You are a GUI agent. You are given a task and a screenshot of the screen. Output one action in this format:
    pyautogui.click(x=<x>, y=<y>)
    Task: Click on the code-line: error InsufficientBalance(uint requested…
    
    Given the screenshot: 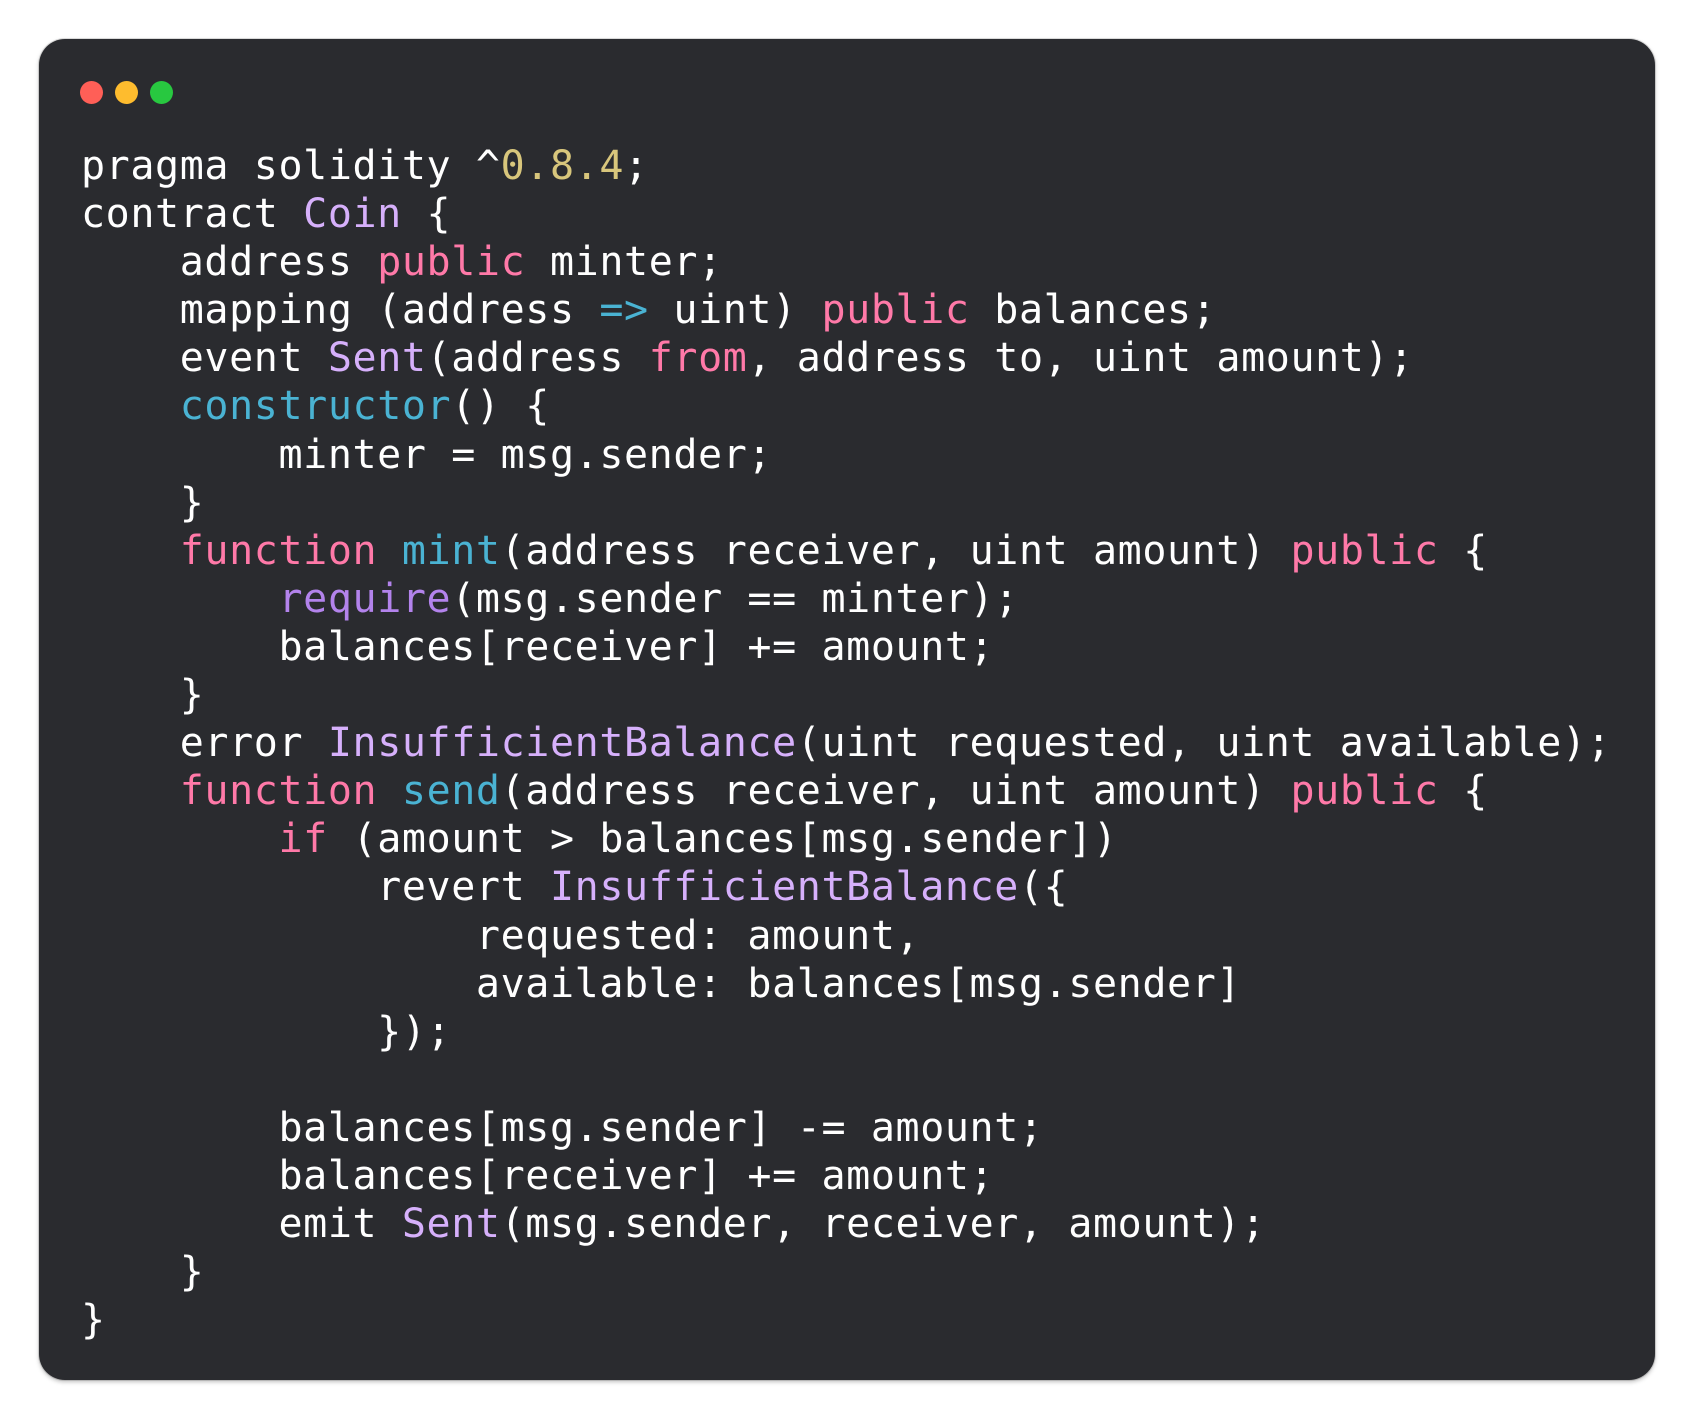 What is the action you would take?
    pyautogui.click(x=846, y=743)
    